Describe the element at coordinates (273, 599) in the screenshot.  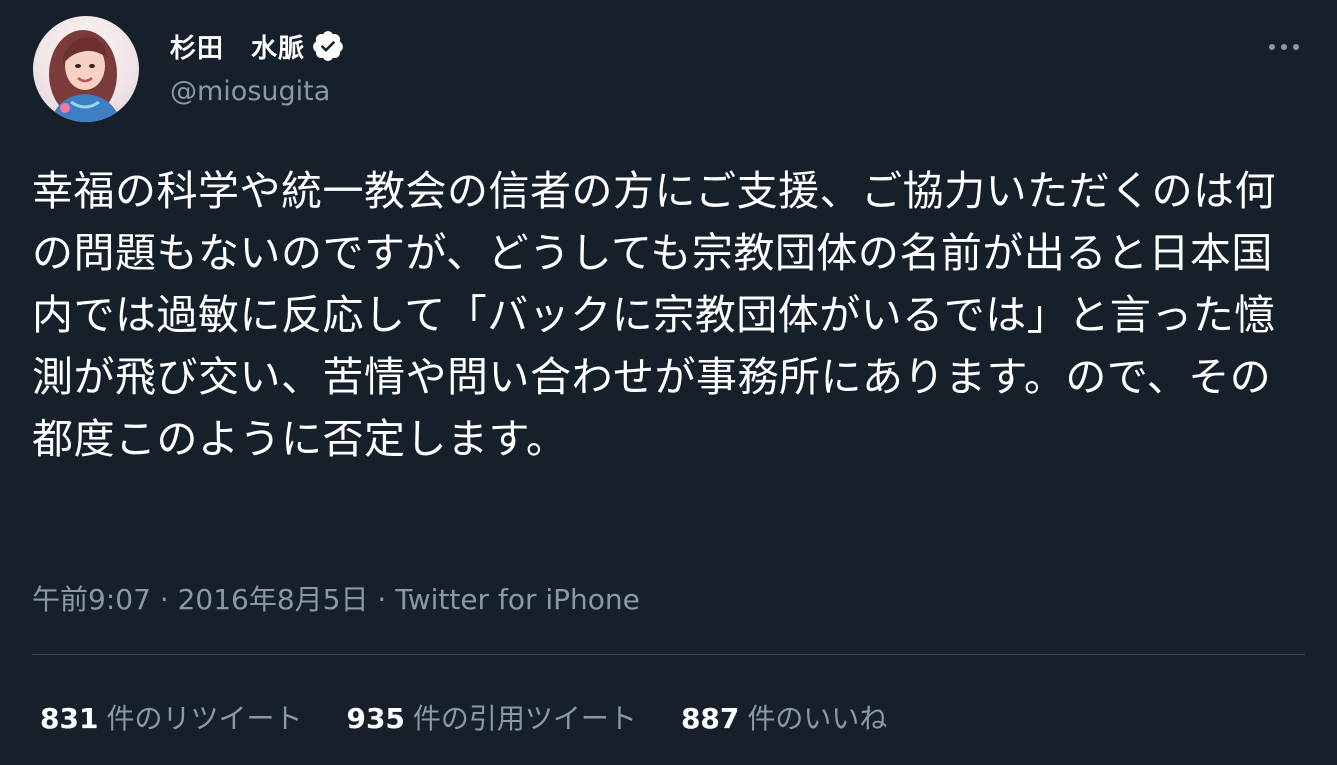
I see `tweet-date: 2016年8月5日` at that location.